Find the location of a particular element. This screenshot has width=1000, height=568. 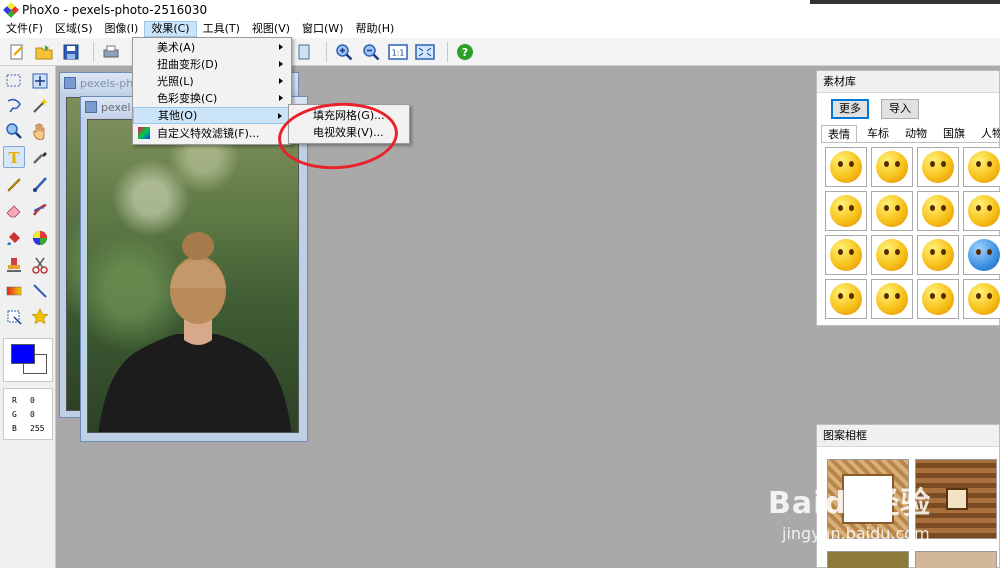

import-button: 导入 is located at coordinates (900, 109).